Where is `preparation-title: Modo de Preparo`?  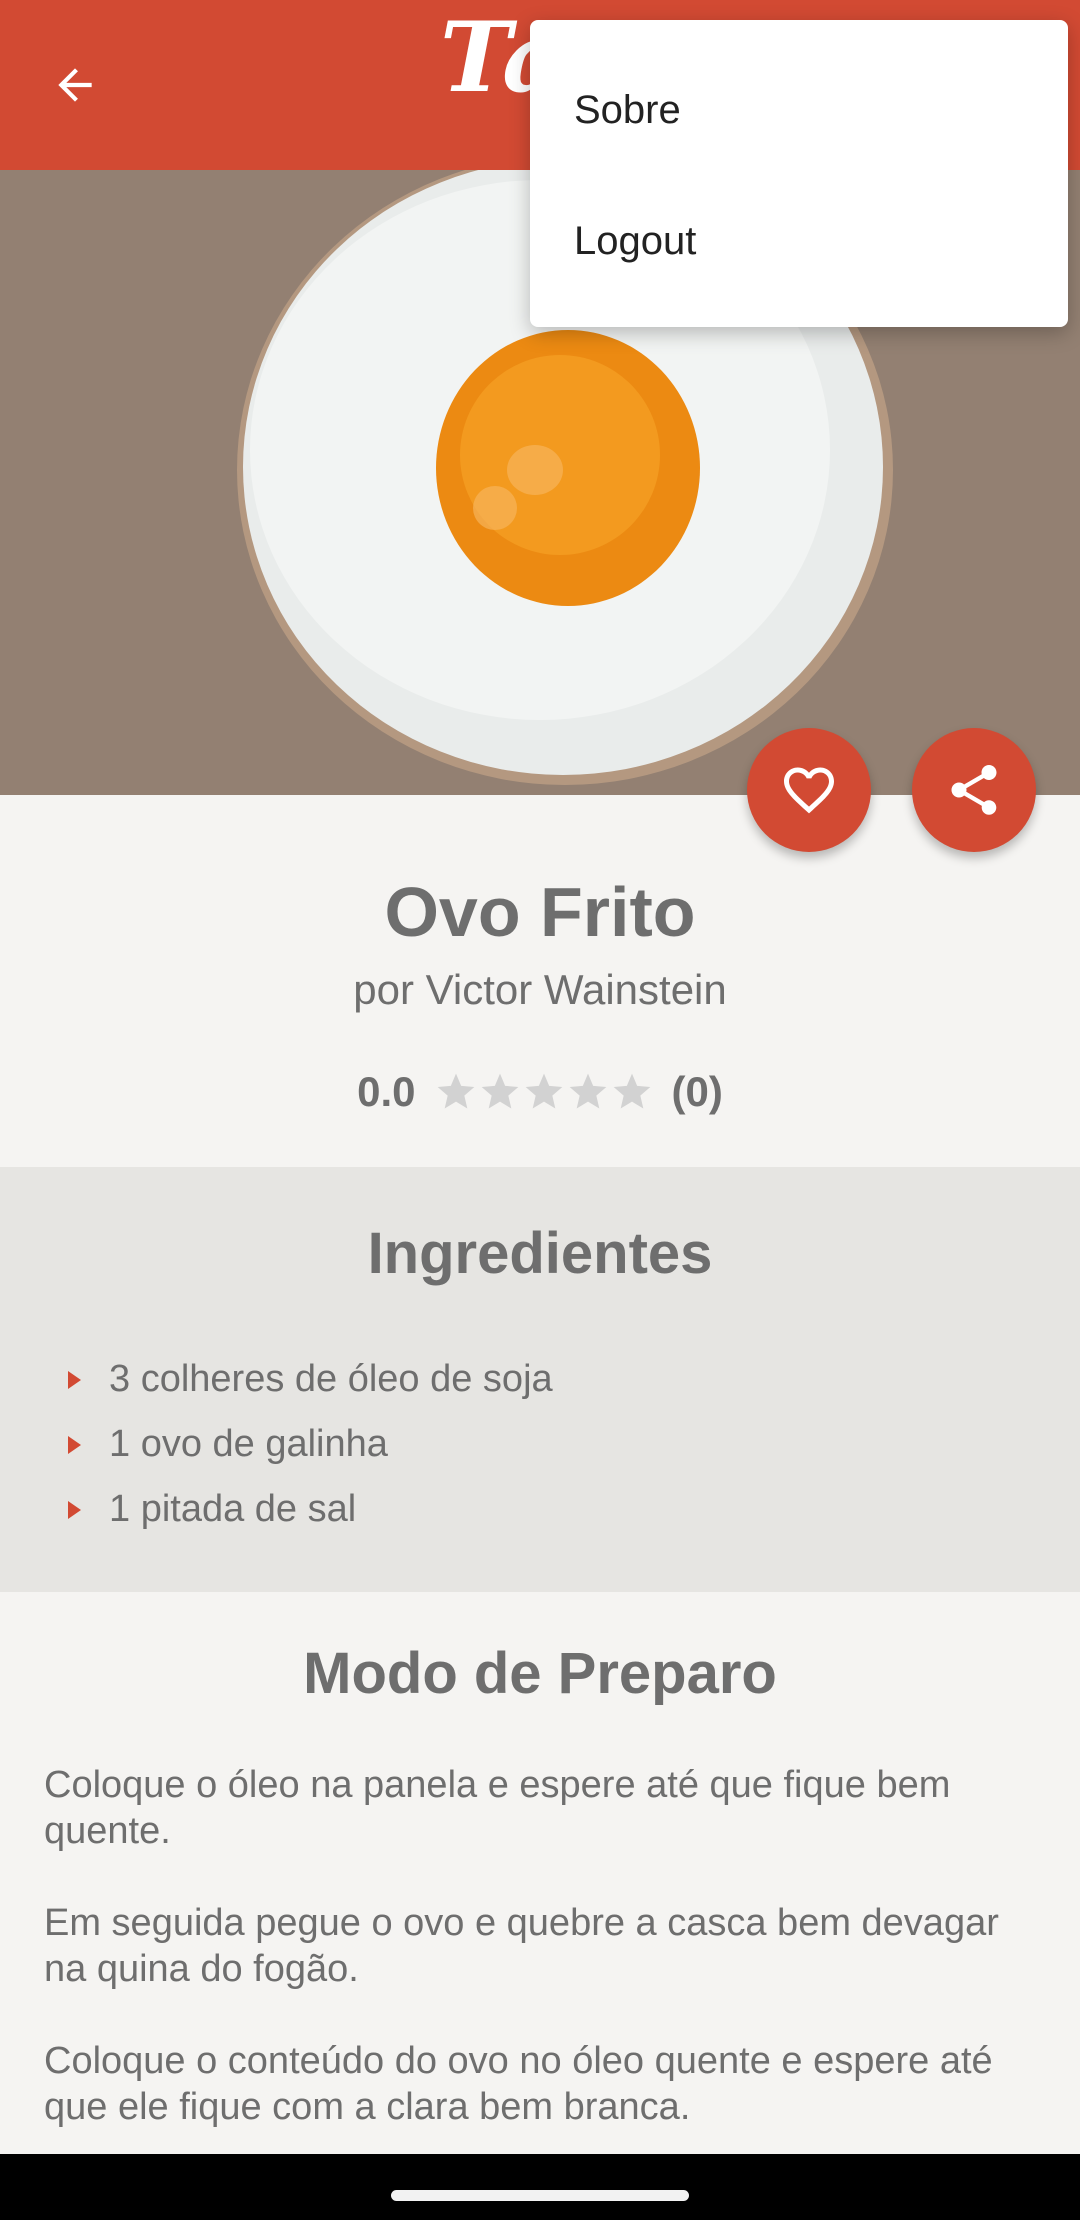 preparation-title: Modo de Preparo is located at coordinates (540, 1673).